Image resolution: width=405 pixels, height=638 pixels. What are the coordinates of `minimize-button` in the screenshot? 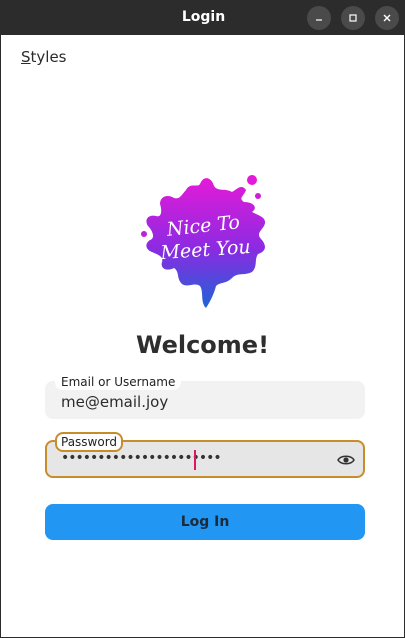 It's located at (319, 18).